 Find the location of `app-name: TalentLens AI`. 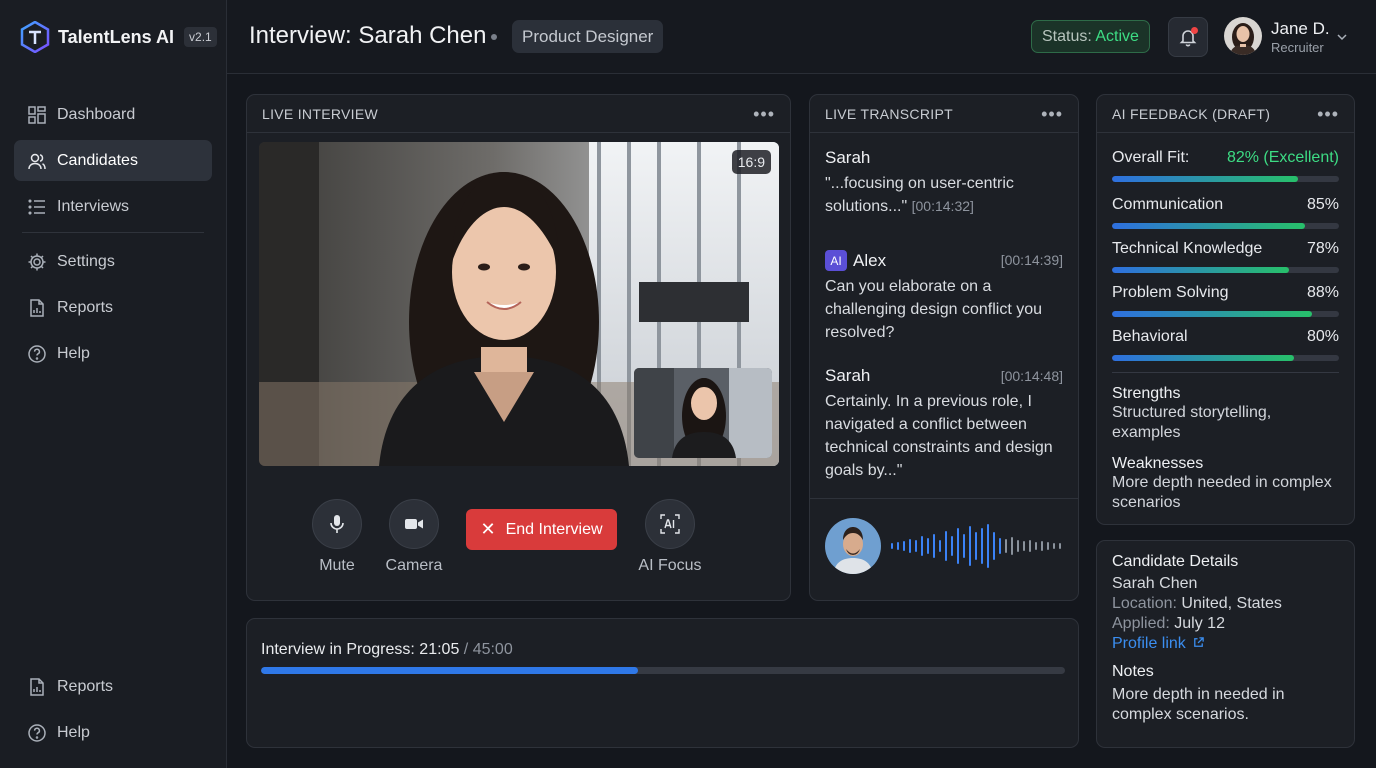

app-name: TalentLens AI is located at coordinates (116, 36).